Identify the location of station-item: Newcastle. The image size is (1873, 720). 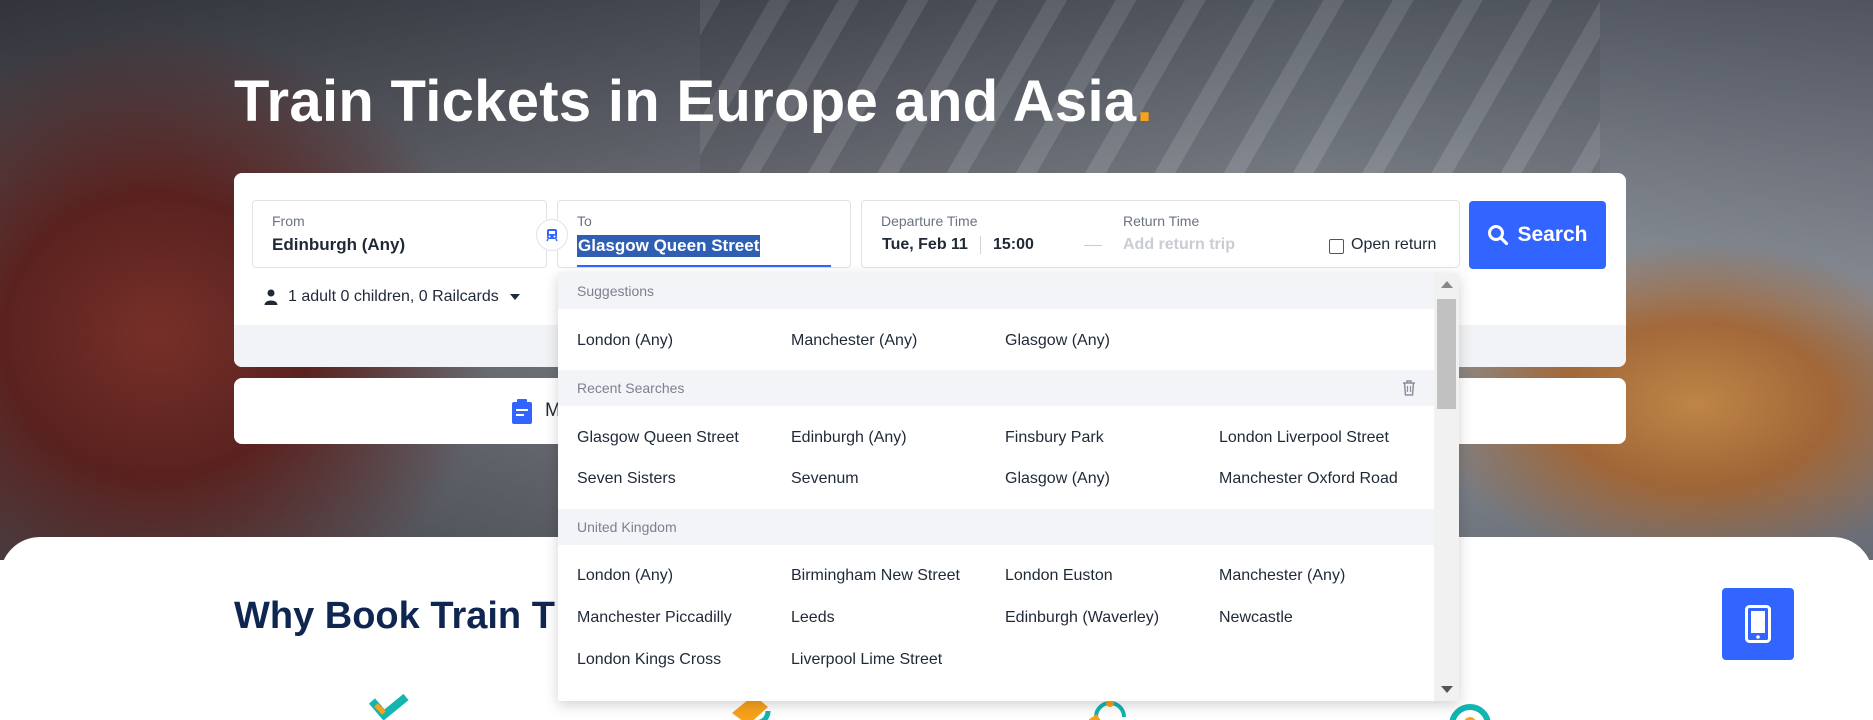
(1256, 618).